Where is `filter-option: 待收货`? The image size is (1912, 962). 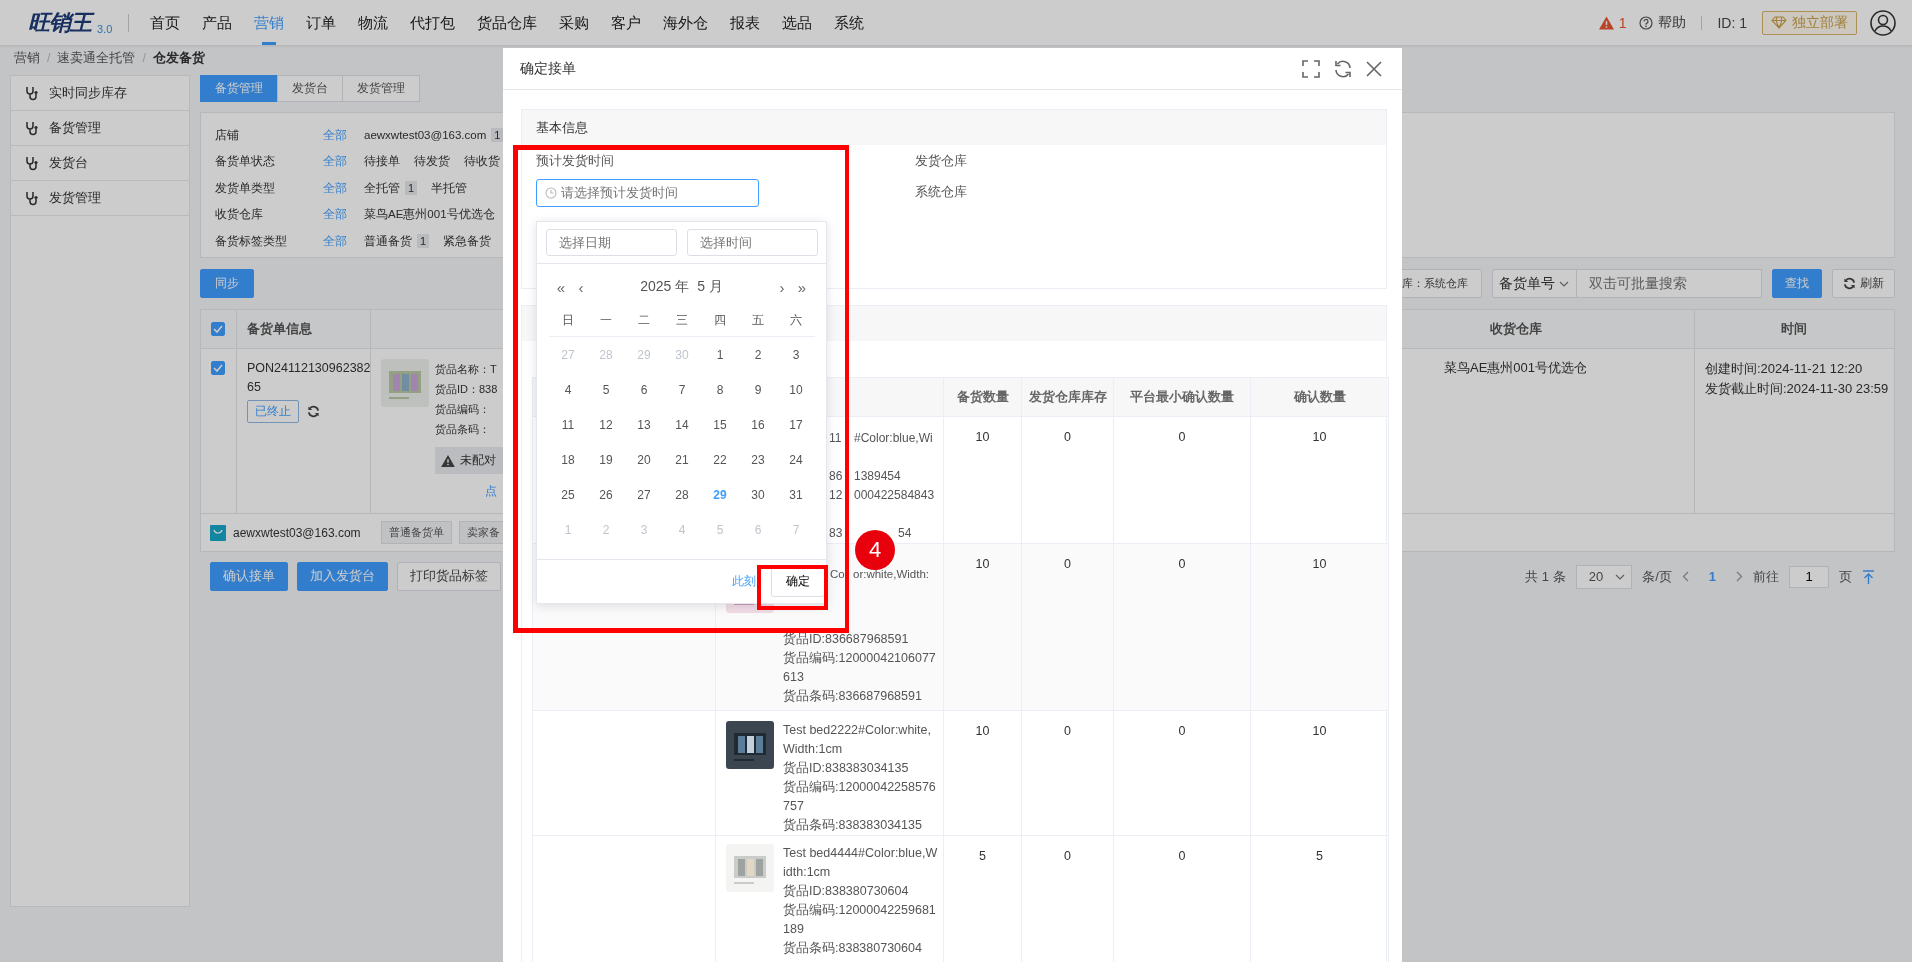 filter-option: 待收货 is located at coordinates (482, 162).